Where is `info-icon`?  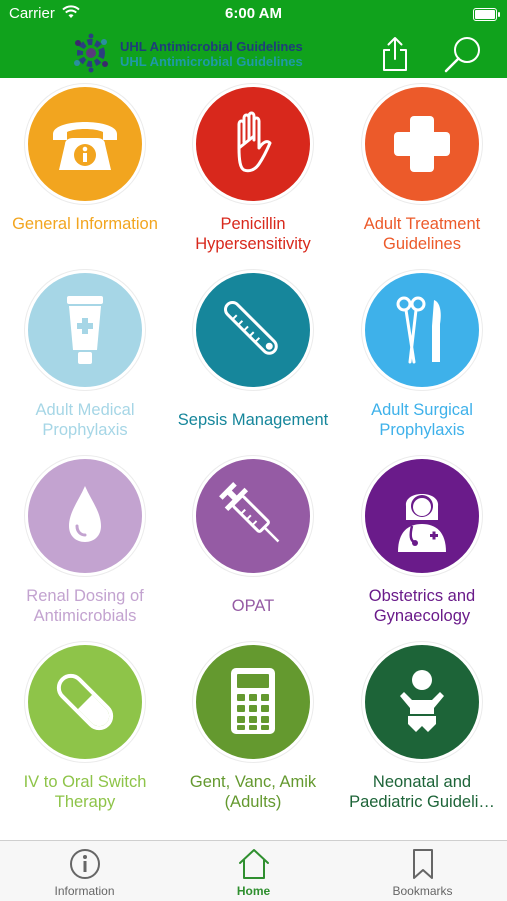
info-icon is located at coordinates (85, 864).